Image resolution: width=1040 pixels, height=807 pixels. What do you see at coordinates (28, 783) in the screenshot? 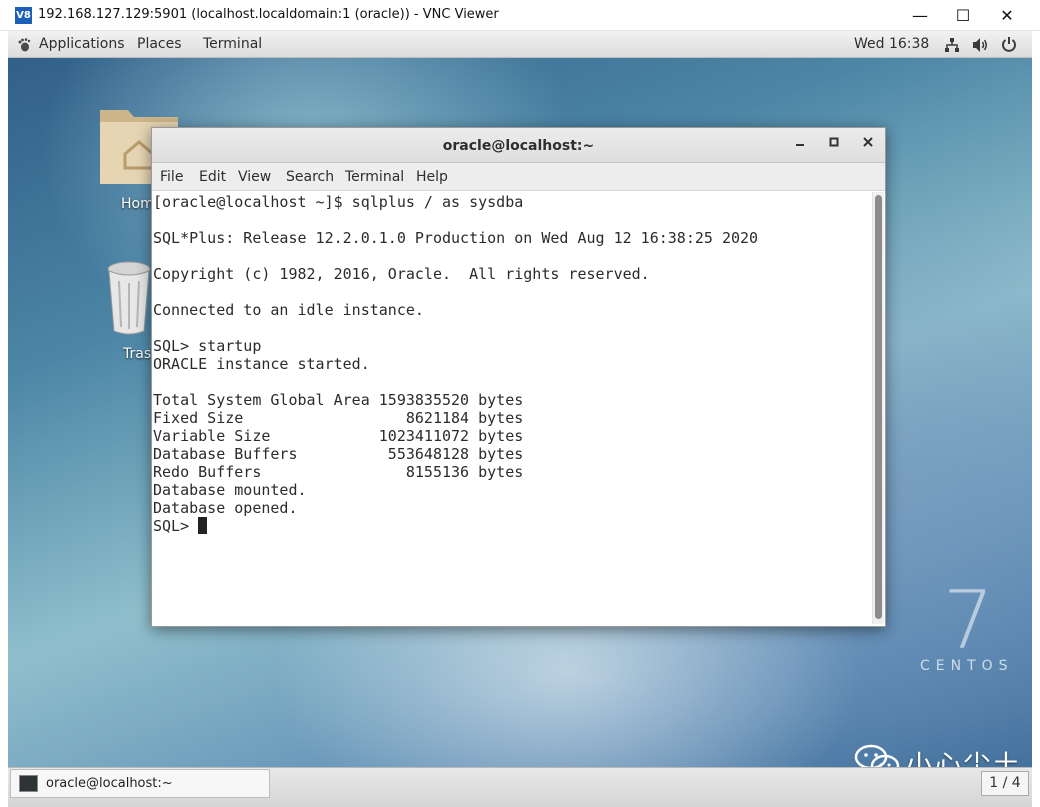
I see `terminal-icon` at bounding box center [28, 783].